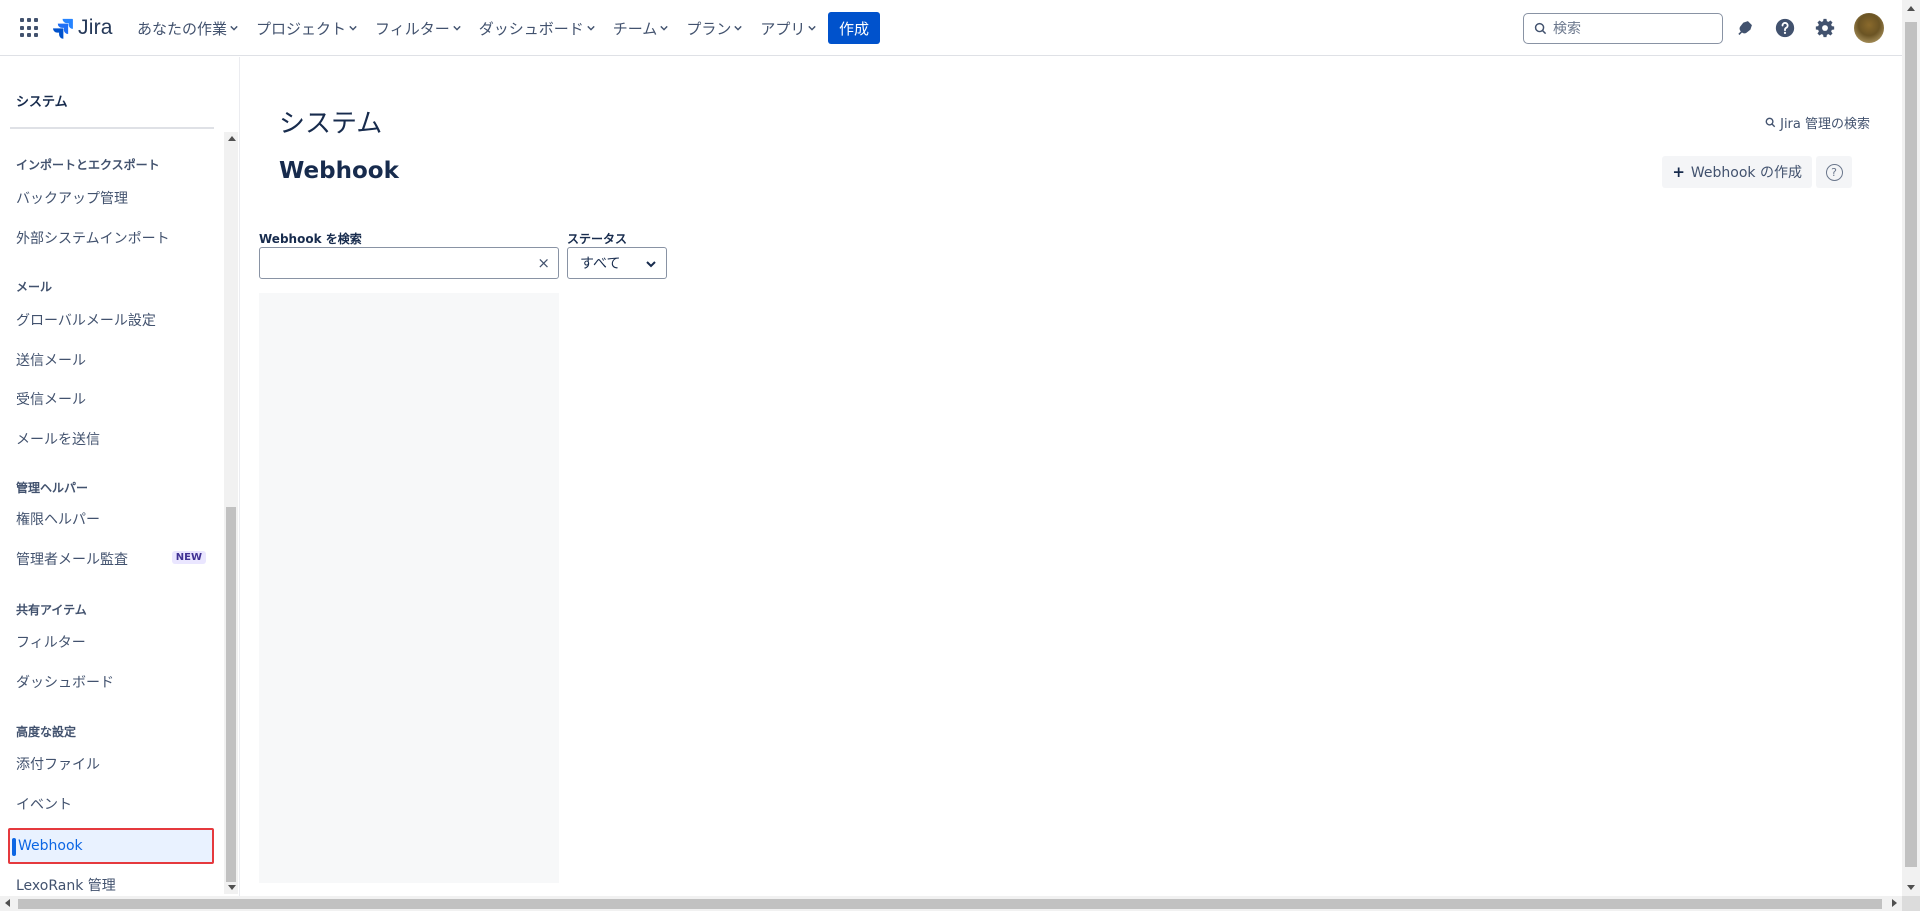  I want to click on sidebar-item-label: メールを送信, so click(58, 440).